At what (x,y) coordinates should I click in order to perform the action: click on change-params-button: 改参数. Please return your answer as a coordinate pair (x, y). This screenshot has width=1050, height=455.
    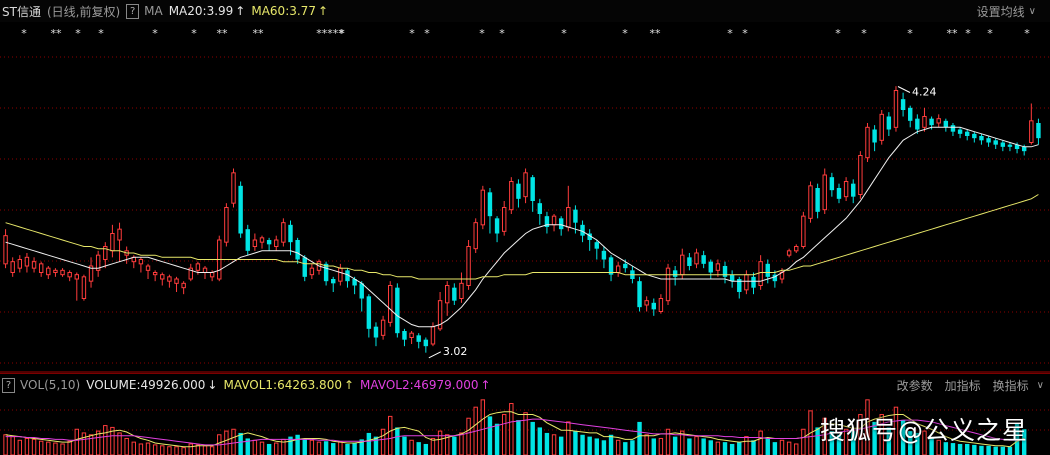
    Looking at the image, I should click on (915, 385).